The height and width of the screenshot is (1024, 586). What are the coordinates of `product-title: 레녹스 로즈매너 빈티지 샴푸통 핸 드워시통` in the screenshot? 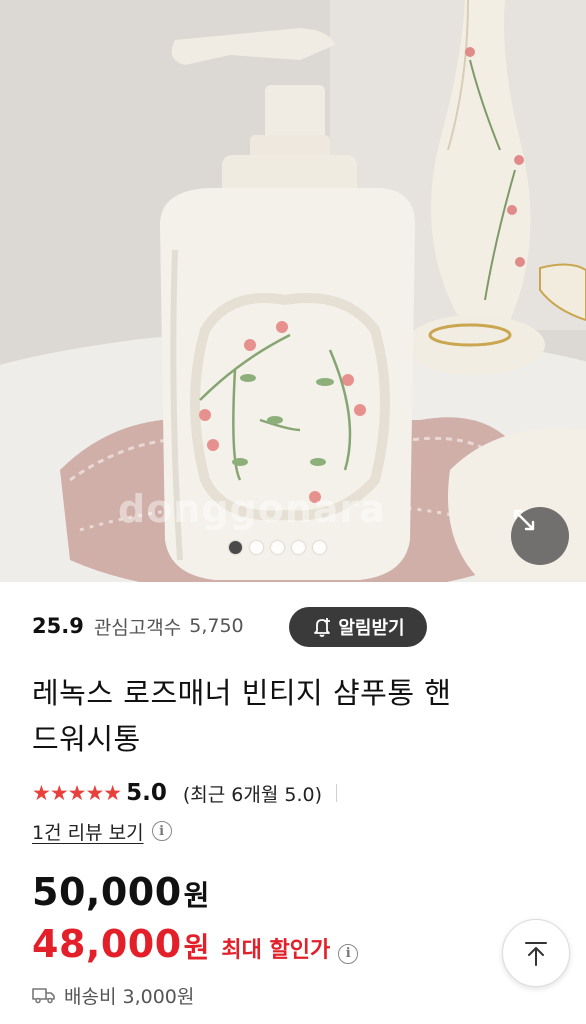 It's located at (297, 716).